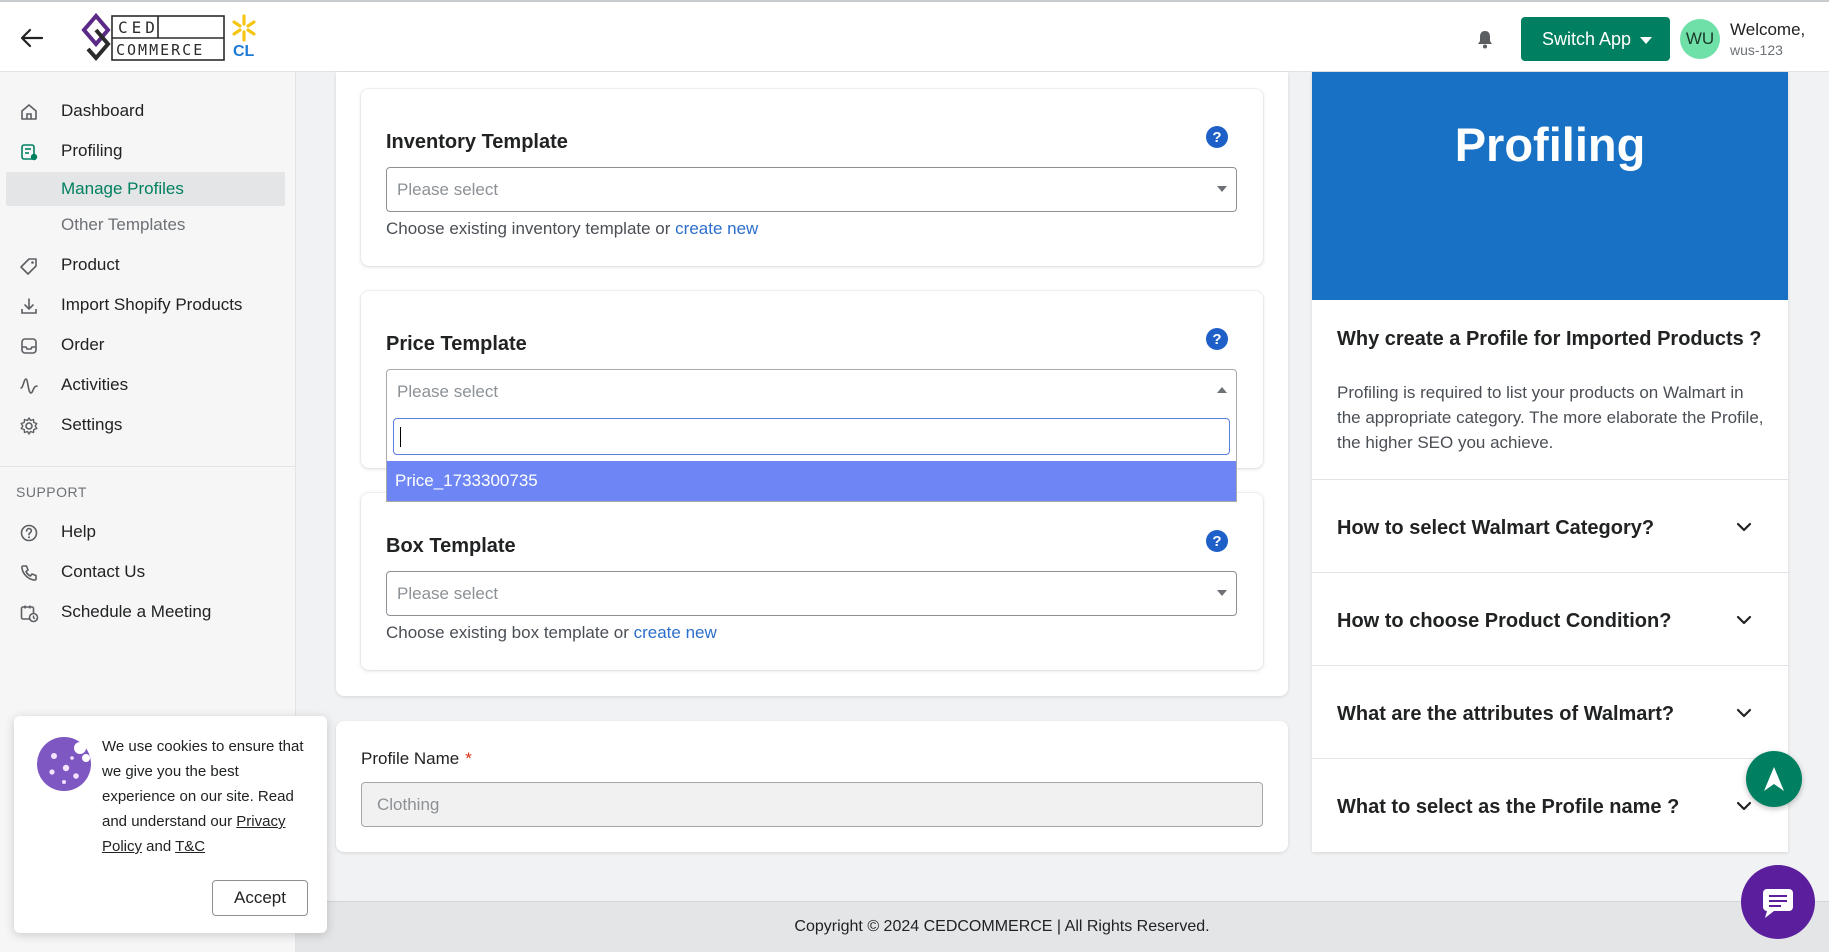  I want to click on support-heading: SUPPORT, so click(51, 492).